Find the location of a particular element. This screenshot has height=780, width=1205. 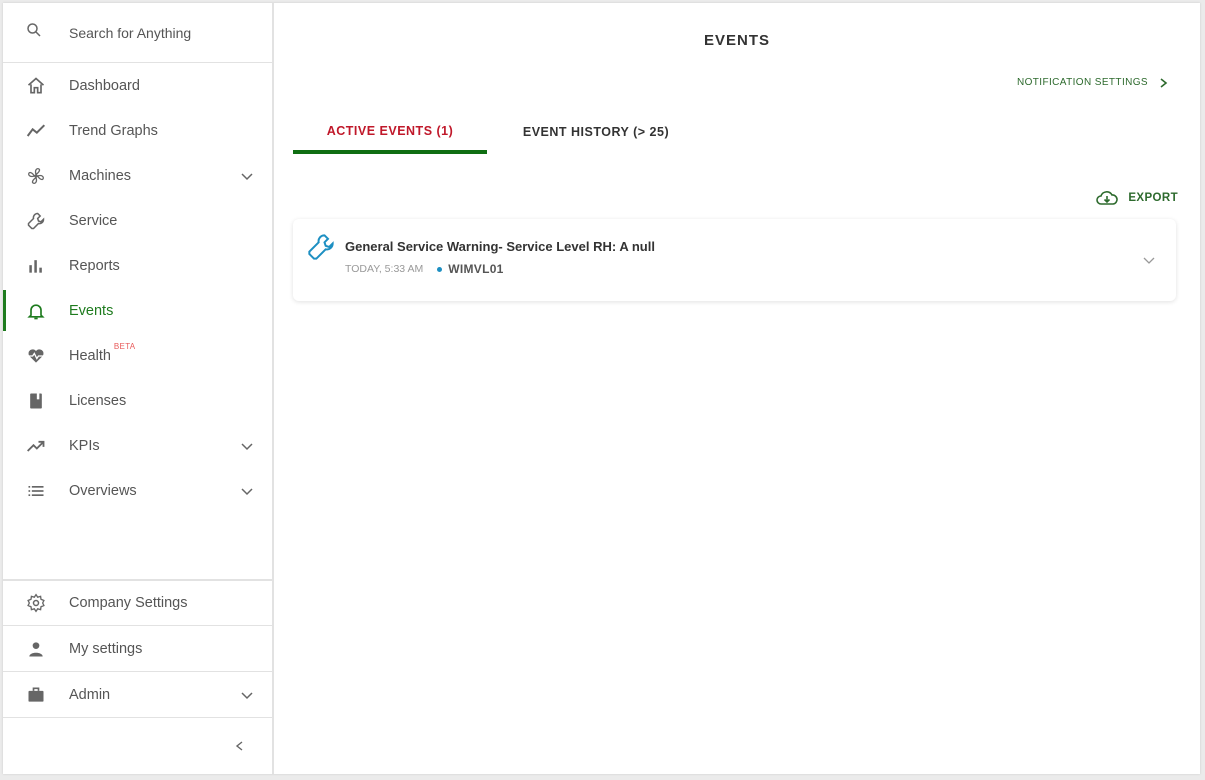

beta-badge: BETA is located at coordinates (124, 346).